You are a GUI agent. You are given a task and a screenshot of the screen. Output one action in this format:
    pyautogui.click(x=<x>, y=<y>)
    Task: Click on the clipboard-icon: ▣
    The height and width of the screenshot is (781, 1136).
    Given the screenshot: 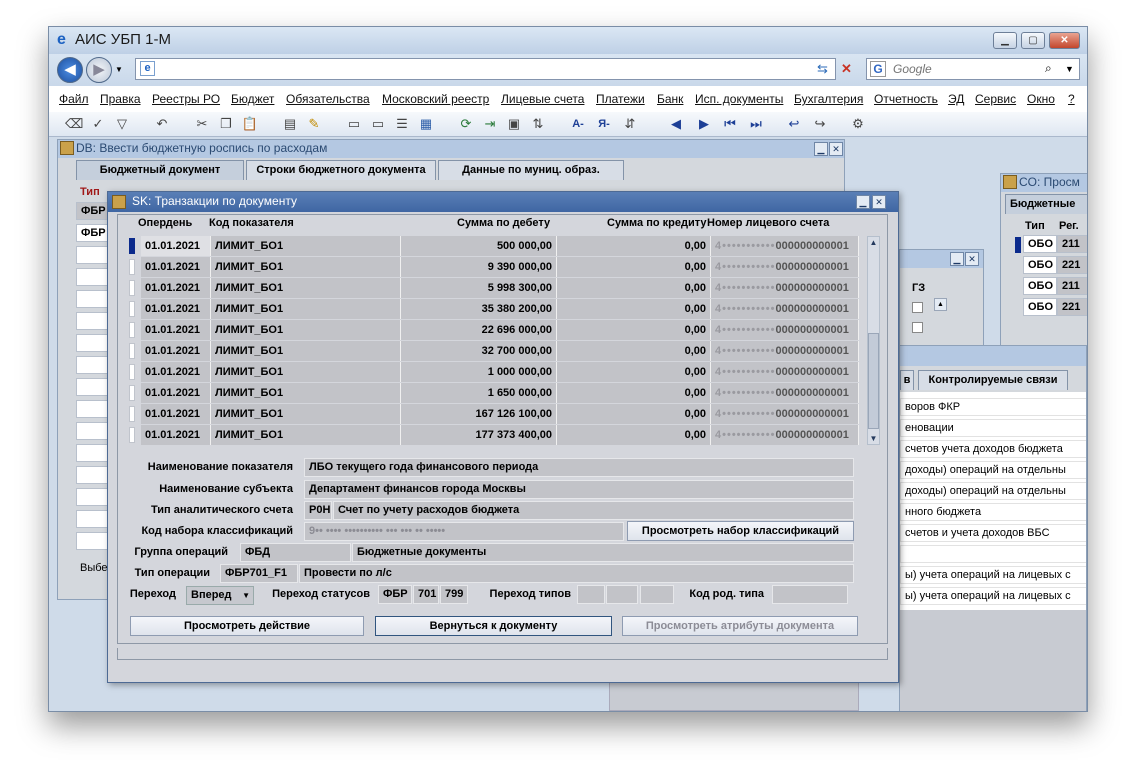 What is the action you would take?
    pyautogui.click(x=514, y=124)
    